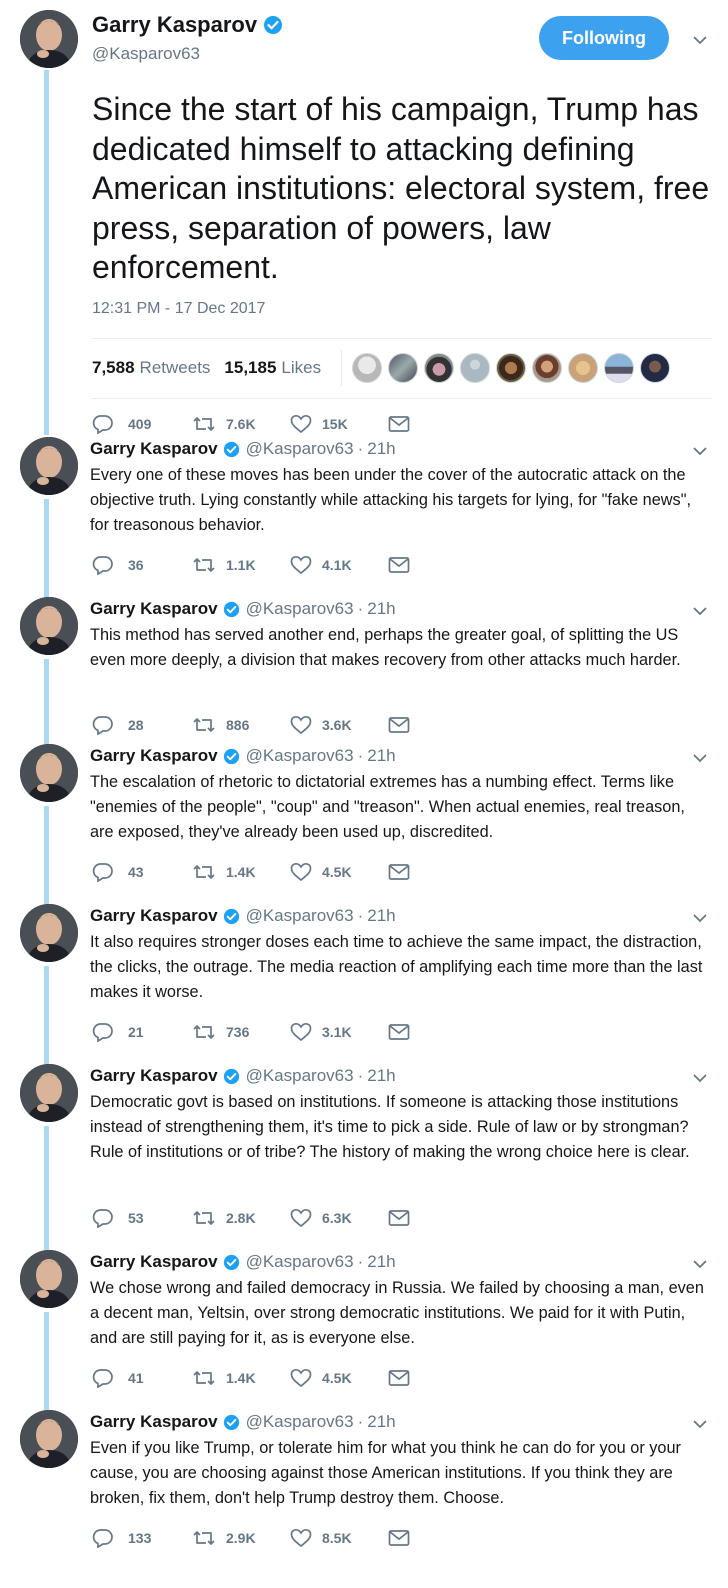 Image resolution: width=728 pixels, height=1588 pixels. I want to click on like-button: 4.1K, so click(339, 565).